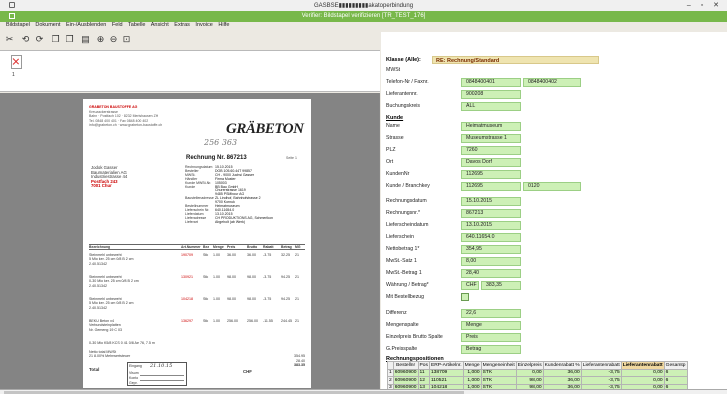 Image resolution: width=727 pixels, height=394 pixels. I want to click on class-label: Klasse (Alle):, so click(403, 60).